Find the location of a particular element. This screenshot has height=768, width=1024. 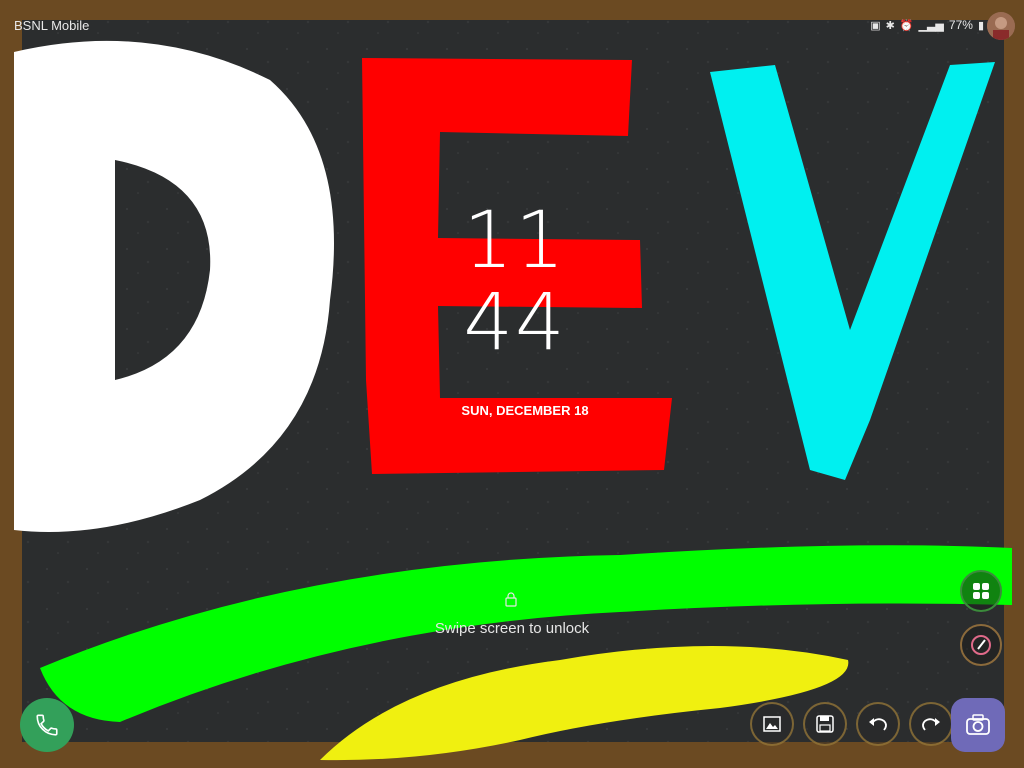

camera-icon is located at coordinates (978, 724).